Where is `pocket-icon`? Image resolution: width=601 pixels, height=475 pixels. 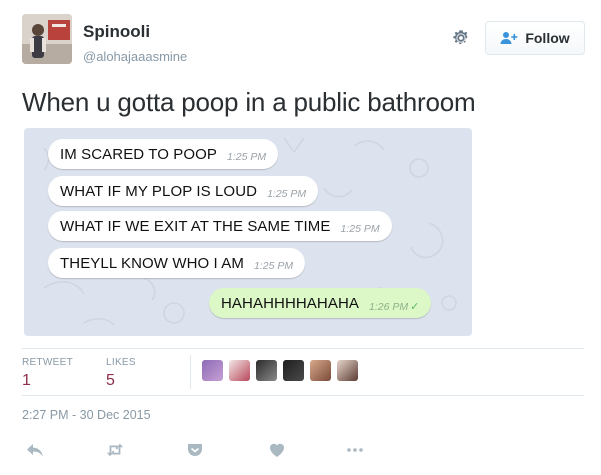
pocket-icon is located at coordinates (195, 450).